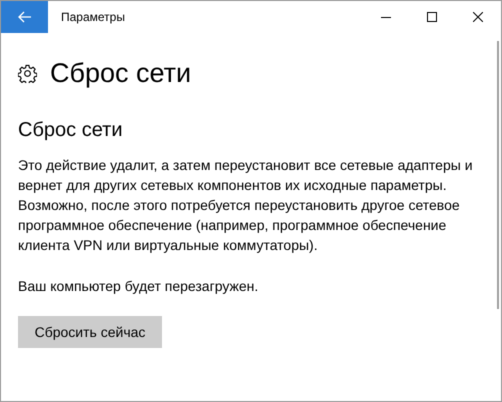  I want to click on page-title: Сброс сети, so click(121, 73).